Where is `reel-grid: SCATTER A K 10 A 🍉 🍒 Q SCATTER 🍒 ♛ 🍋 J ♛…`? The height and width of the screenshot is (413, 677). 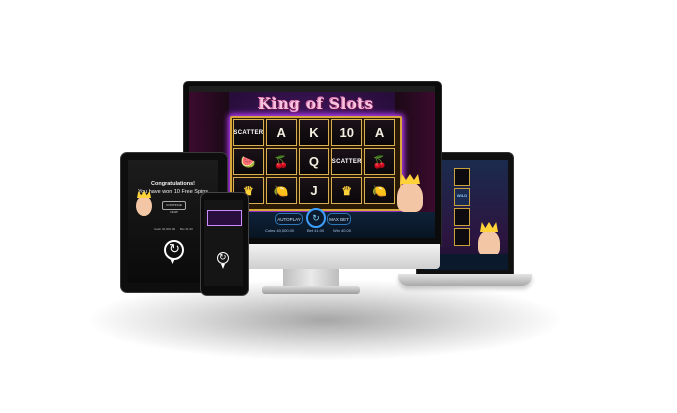 reel-grid: SCATTER A K 10 A 🍉 🍒 Q SCATTER 🍒 ♛ 🍋 J ♛… is located at coordinates (314, 161).